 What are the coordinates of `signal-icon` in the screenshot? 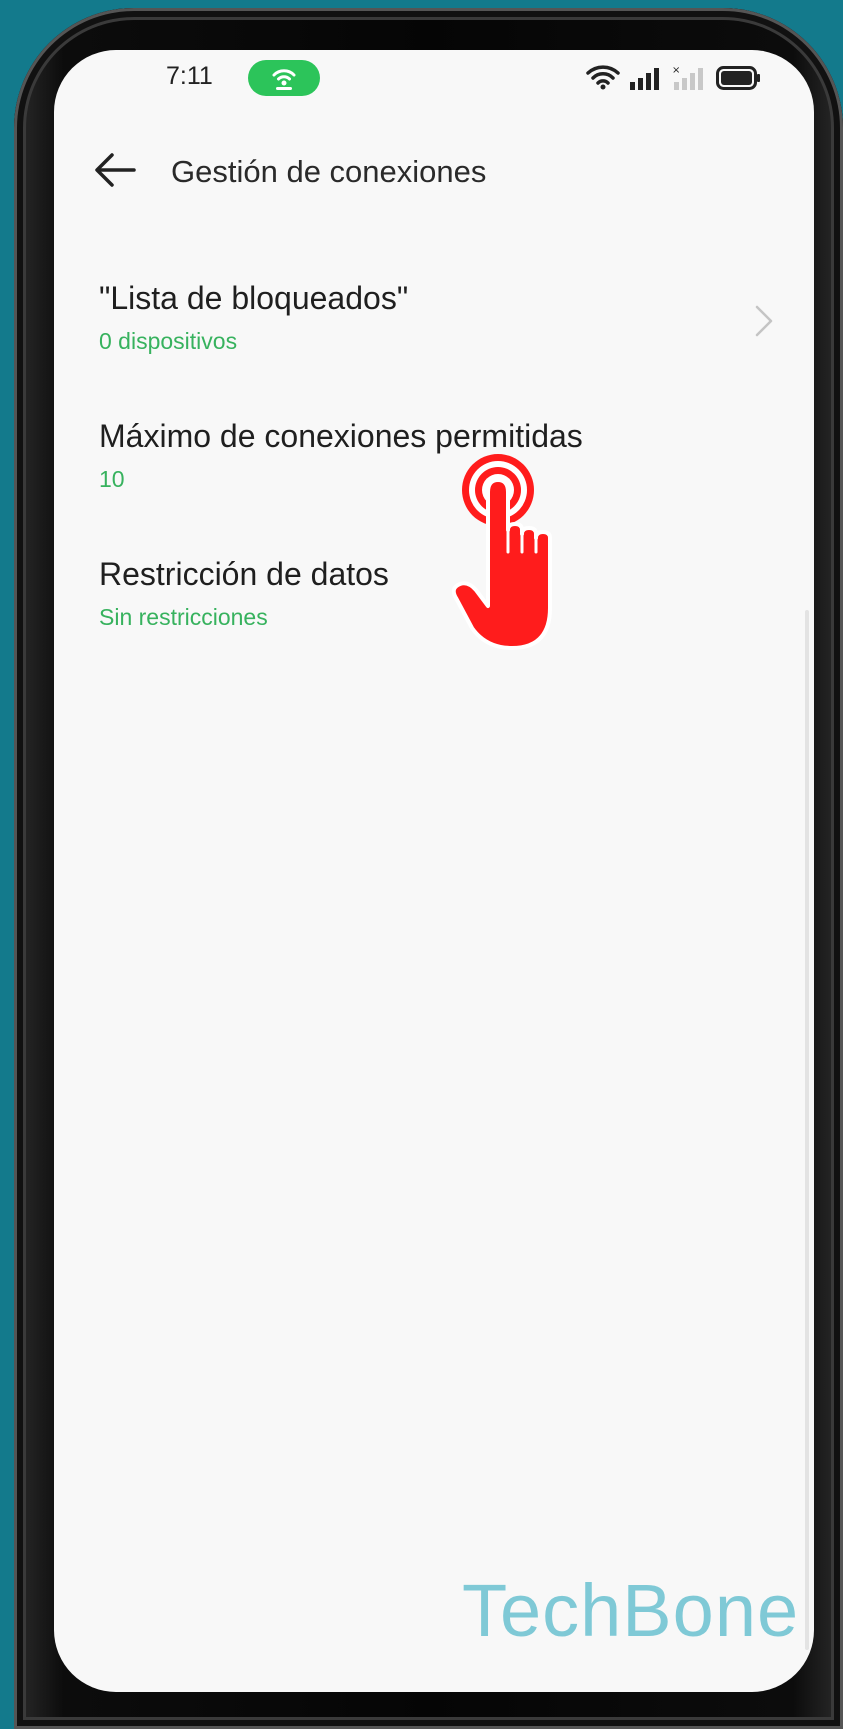 It's located at (644, 79).